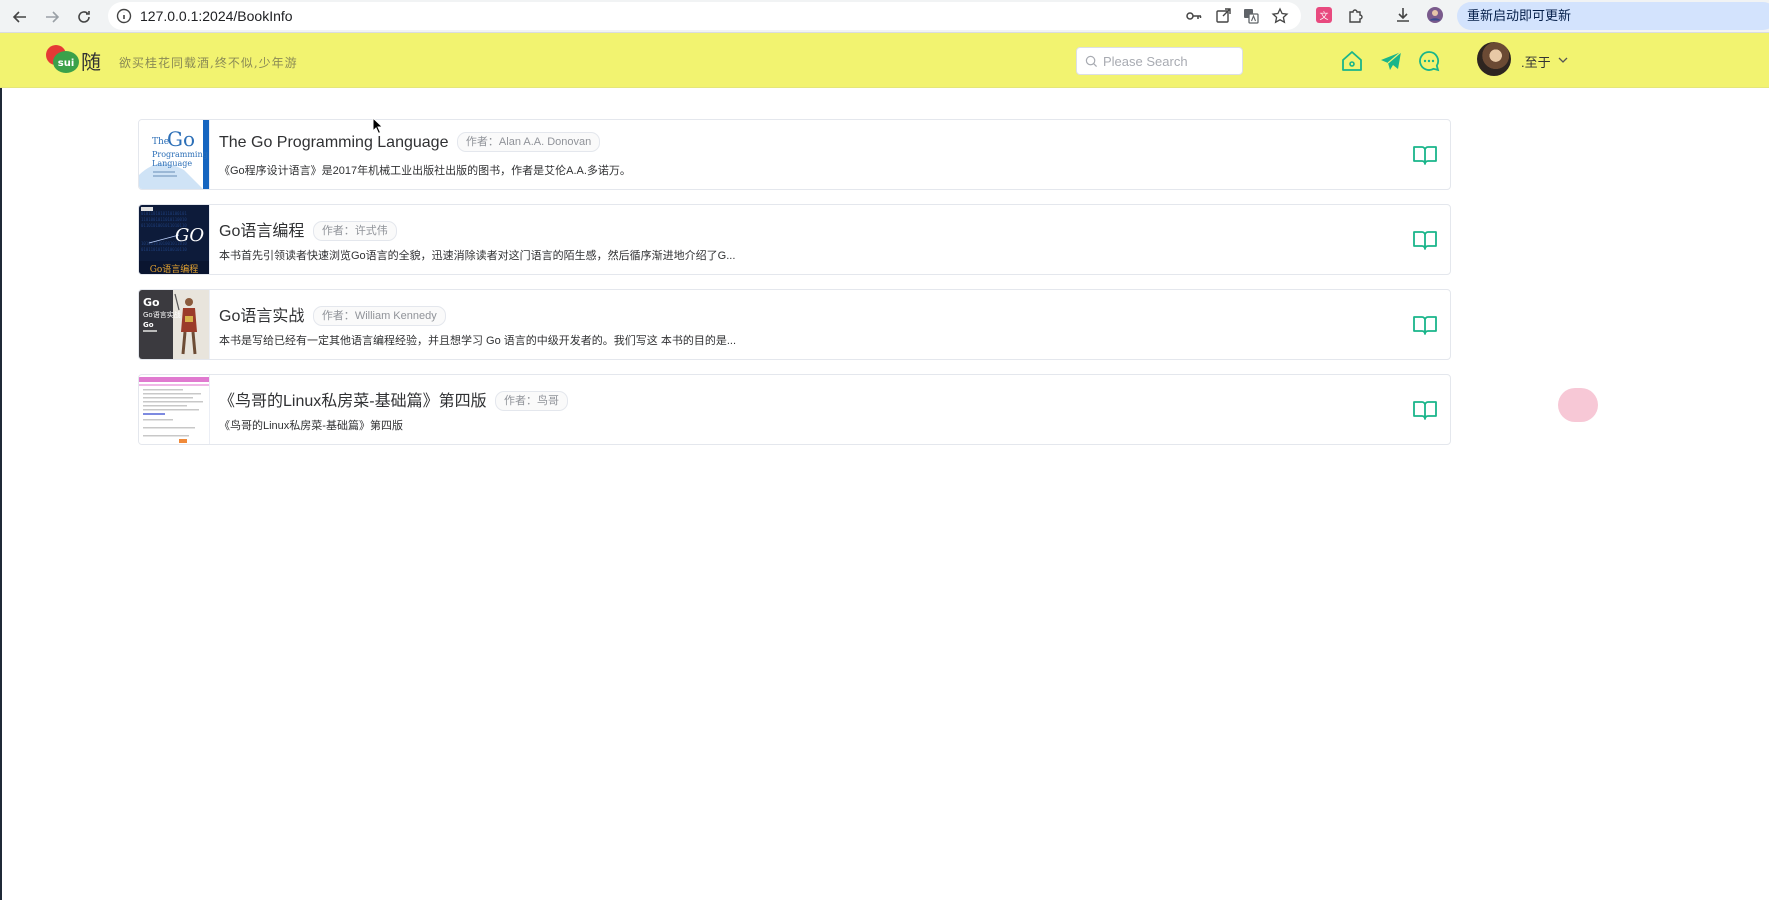  What do you see at coordinates (308, 229) in the screenshot?
I see `book-title: Go语言编程 作者：许式伟` at bounding box center [308, 229].